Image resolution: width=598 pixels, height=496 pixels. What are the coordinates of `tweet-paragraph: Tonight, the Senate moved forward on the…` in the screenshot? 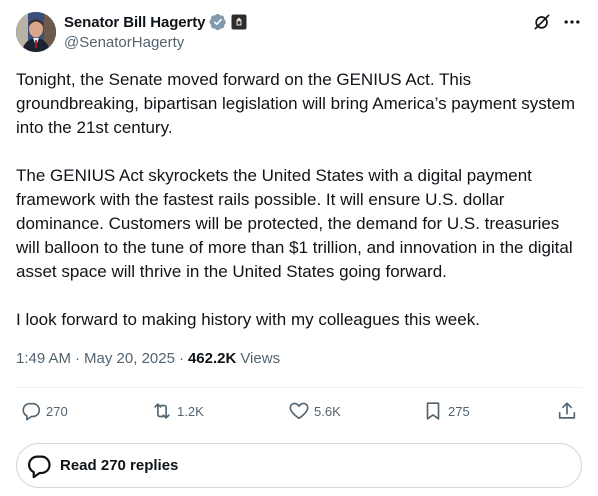 It's located at (298, 103).